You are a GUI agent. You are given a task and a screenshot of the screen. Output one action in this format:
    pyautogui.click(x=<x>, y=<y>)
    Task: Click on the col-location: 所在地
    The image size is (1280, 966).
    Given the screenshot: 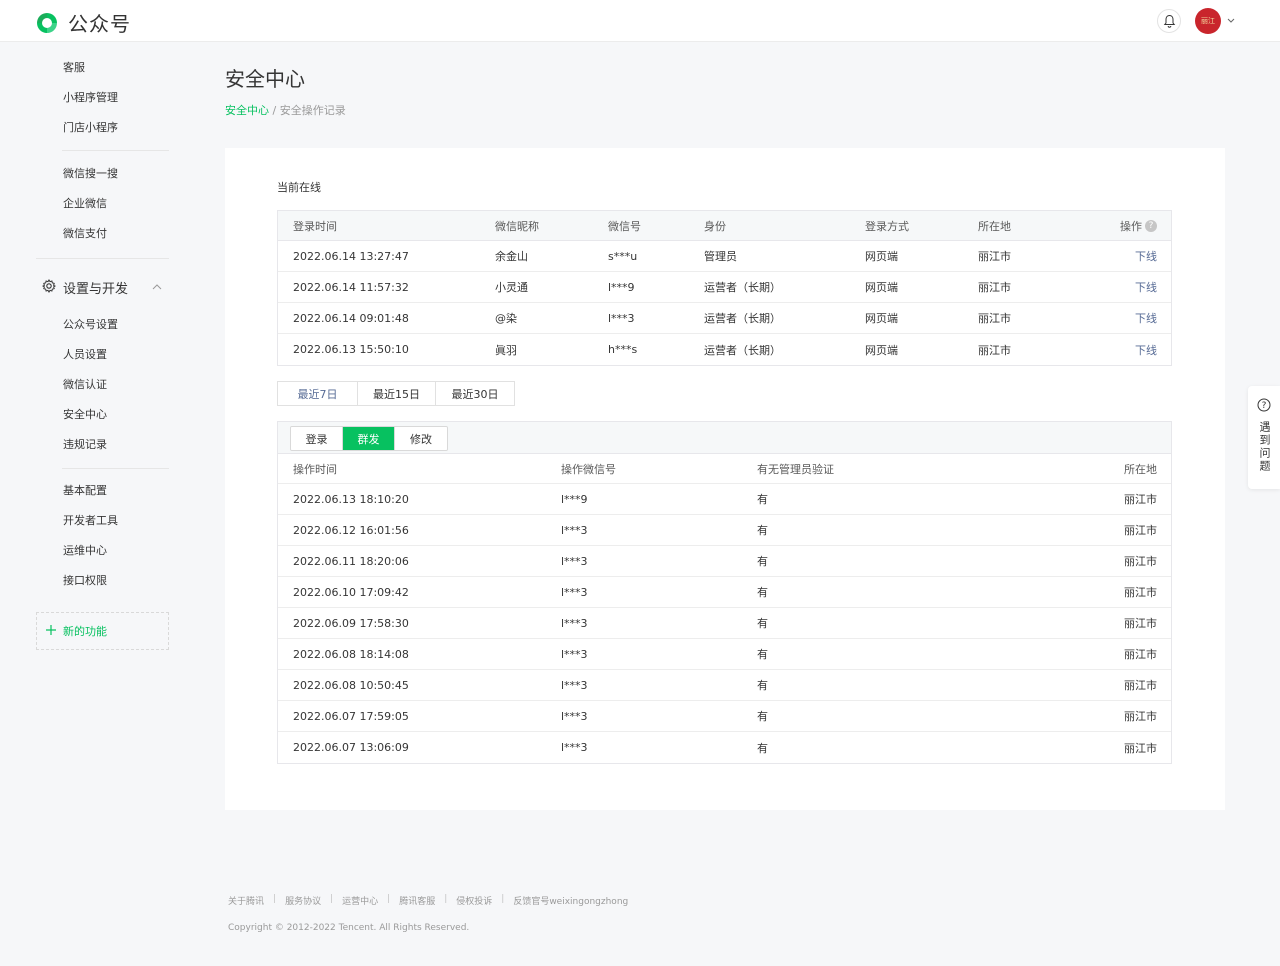 What is the action you would take?
    pyautogui.click(x=994, y=226)
    